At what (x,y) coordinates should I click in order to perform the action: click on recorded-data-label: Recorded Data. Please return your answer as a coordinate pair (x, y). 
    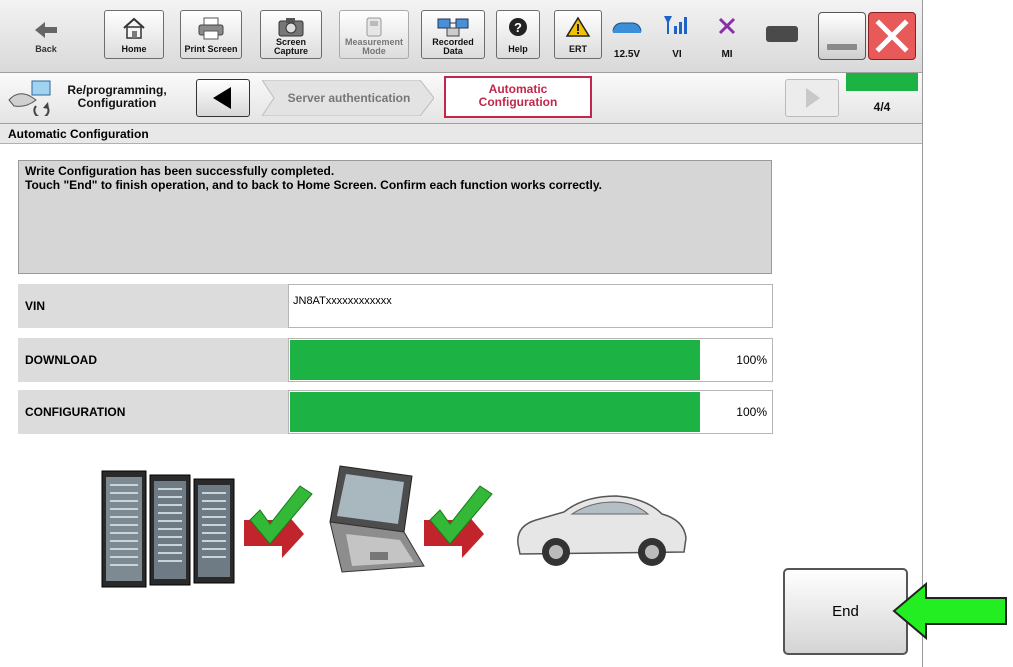
    Looking at the image, I should click on (453, 46).